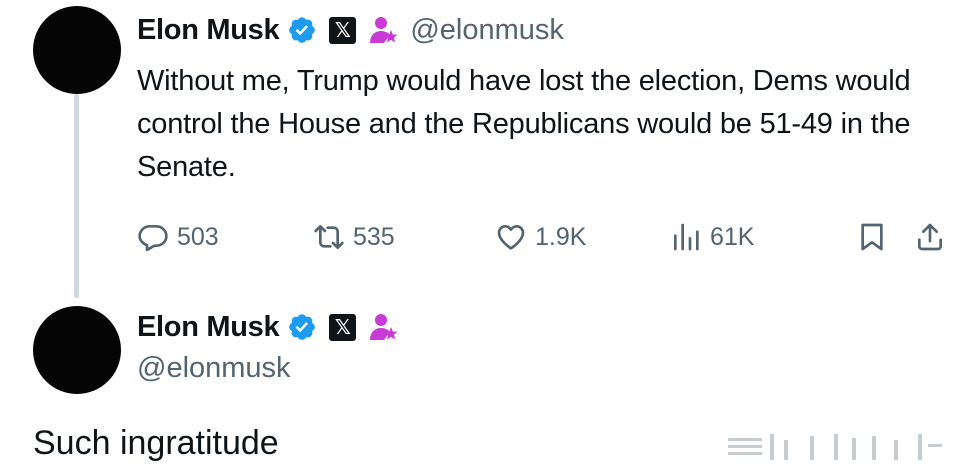  What do you see at coordinates (835, 447) in the screenshot?
I see `watermark-graphic` at bounding box center [835, 447].